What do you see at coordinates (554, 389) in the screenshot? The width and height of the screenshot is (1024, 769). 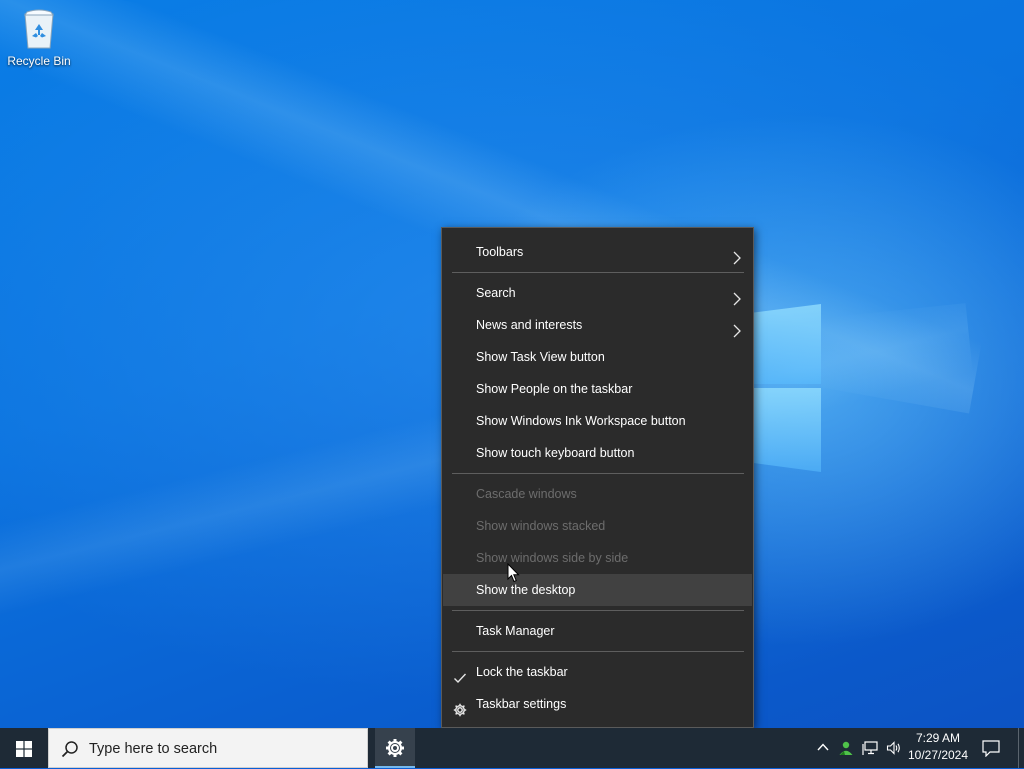 I see `menu-item-label: Show People on the taskbar` at bounding box center [554, 389].